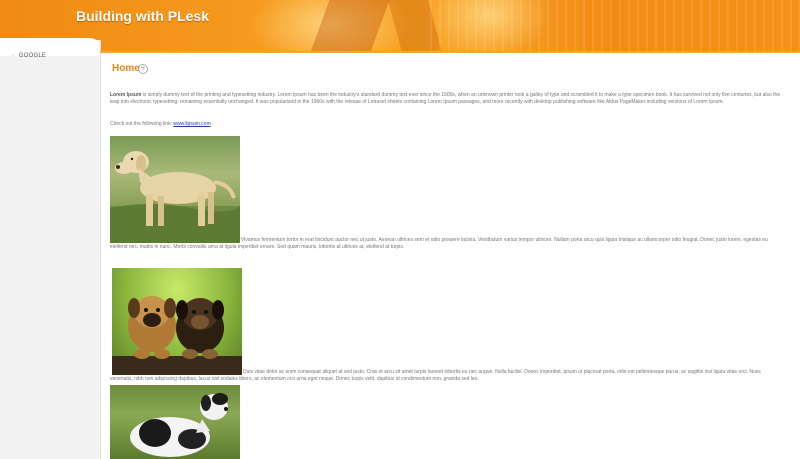  I want to click on puppies-photo, so click(177, 321).